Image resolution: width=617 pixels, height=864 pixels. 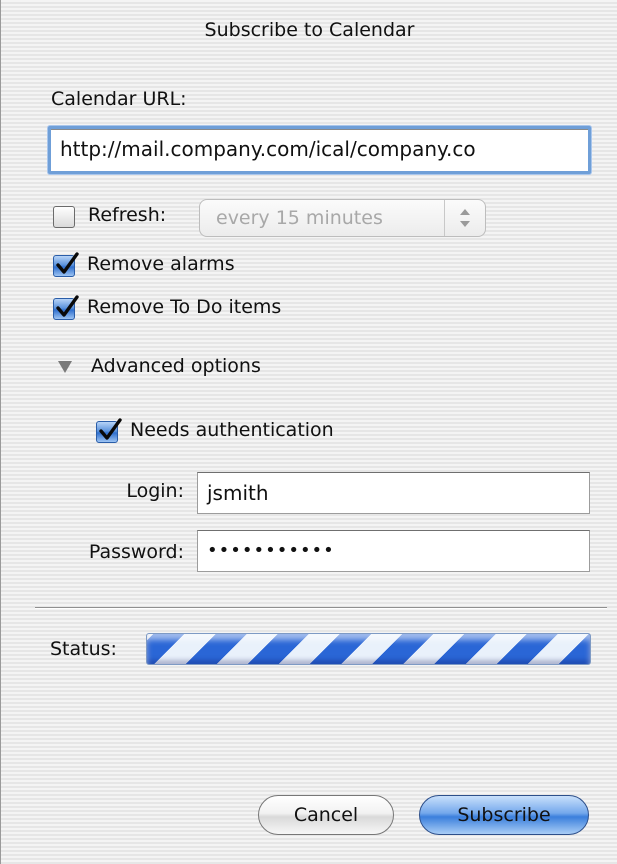 I want to click on login-label: Login:, so click(x=155, y=491).